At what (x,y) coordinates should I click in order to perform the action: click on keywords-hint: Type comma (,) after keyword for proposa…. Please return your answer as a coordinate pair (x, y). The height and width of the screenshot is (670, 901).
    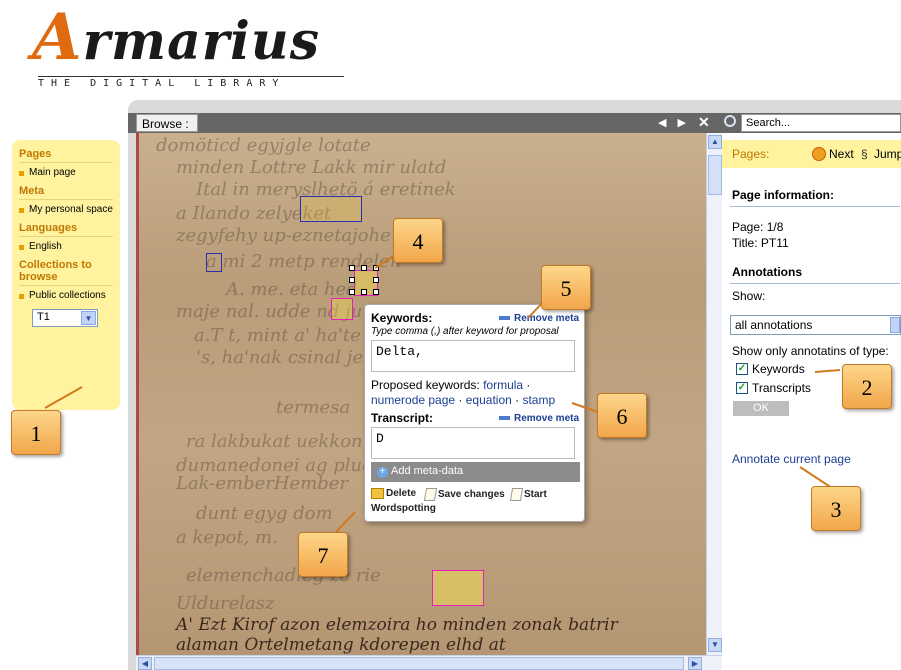
    Looking at the image, I should click on (465, 331).